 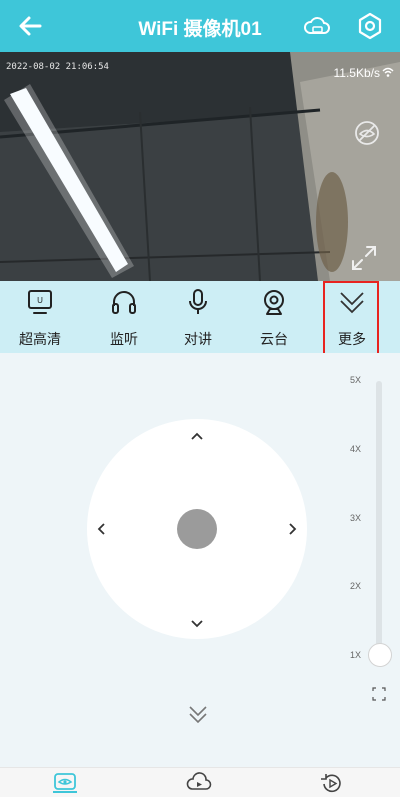 I want to click on joystick-knob, so click(x=197, y=529).